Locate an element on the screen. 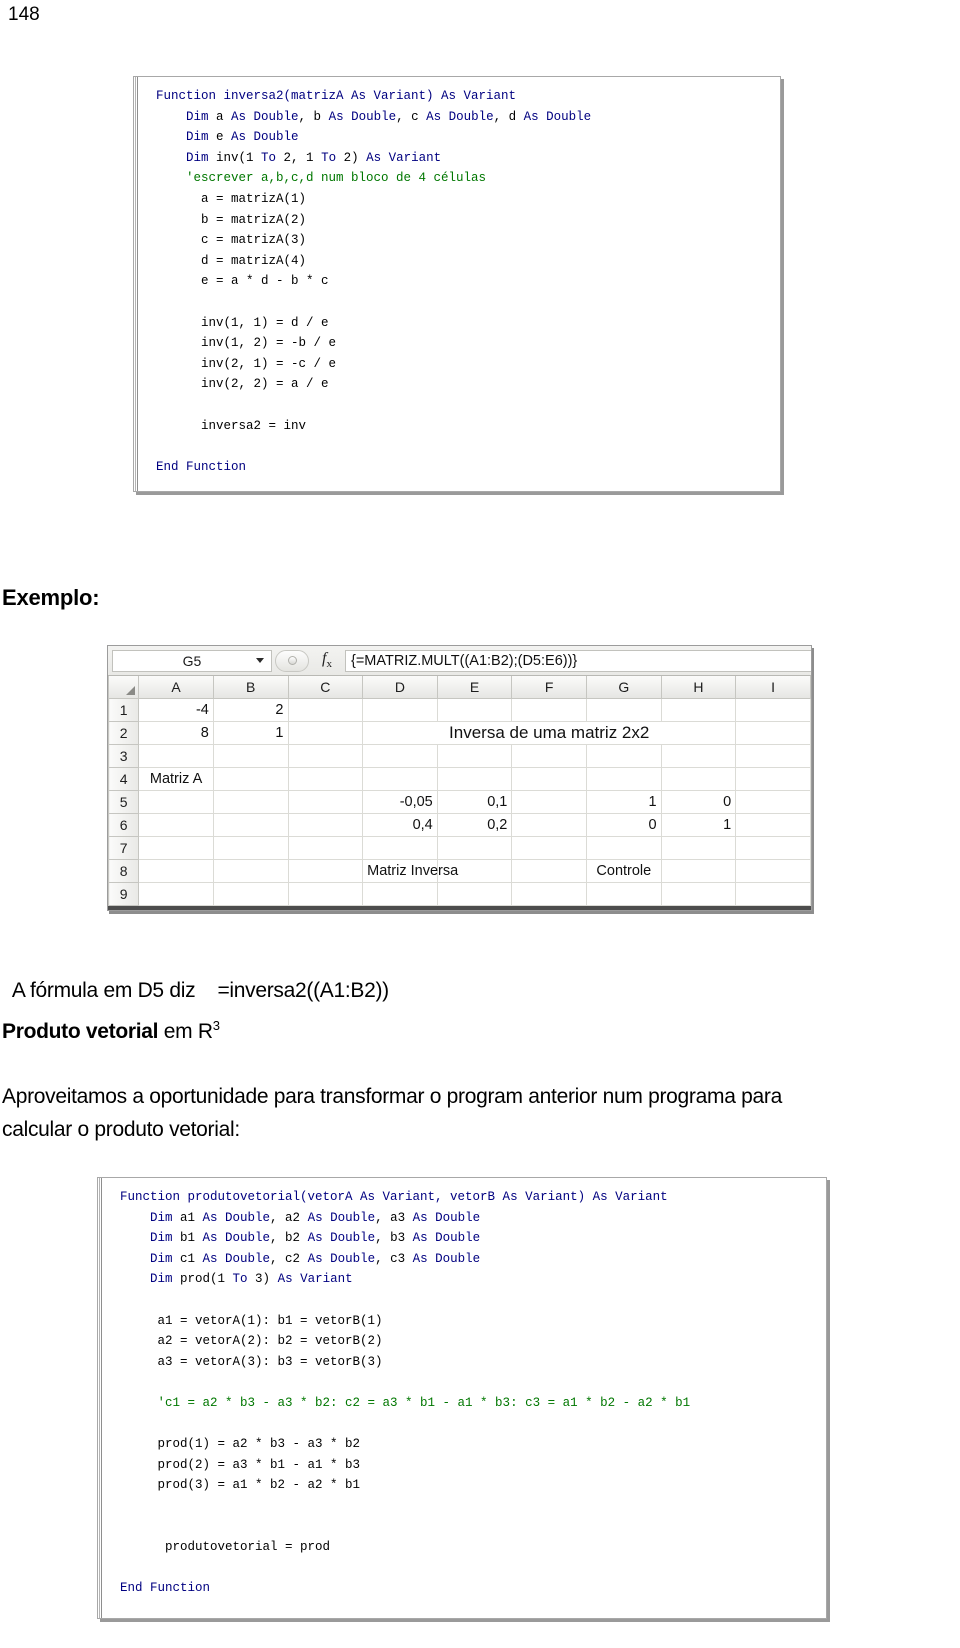 This screenshot has width=960, height=1648. row-header-7: 7 is located at coordinates (123, 847).